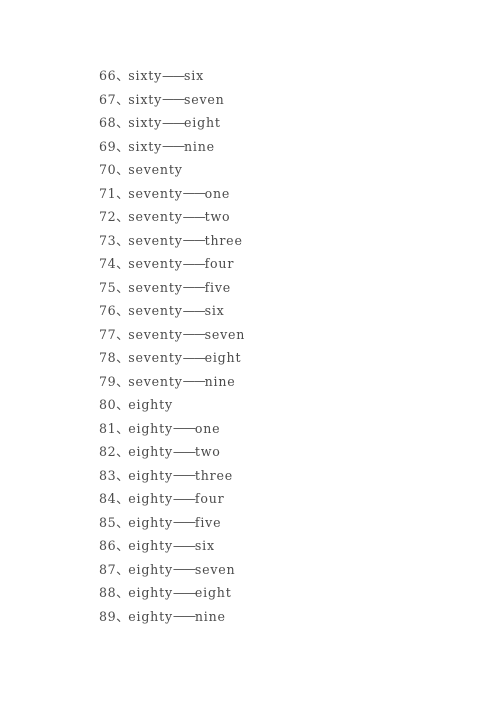  I want to click on list-item-number: 68, so click(108, 122).